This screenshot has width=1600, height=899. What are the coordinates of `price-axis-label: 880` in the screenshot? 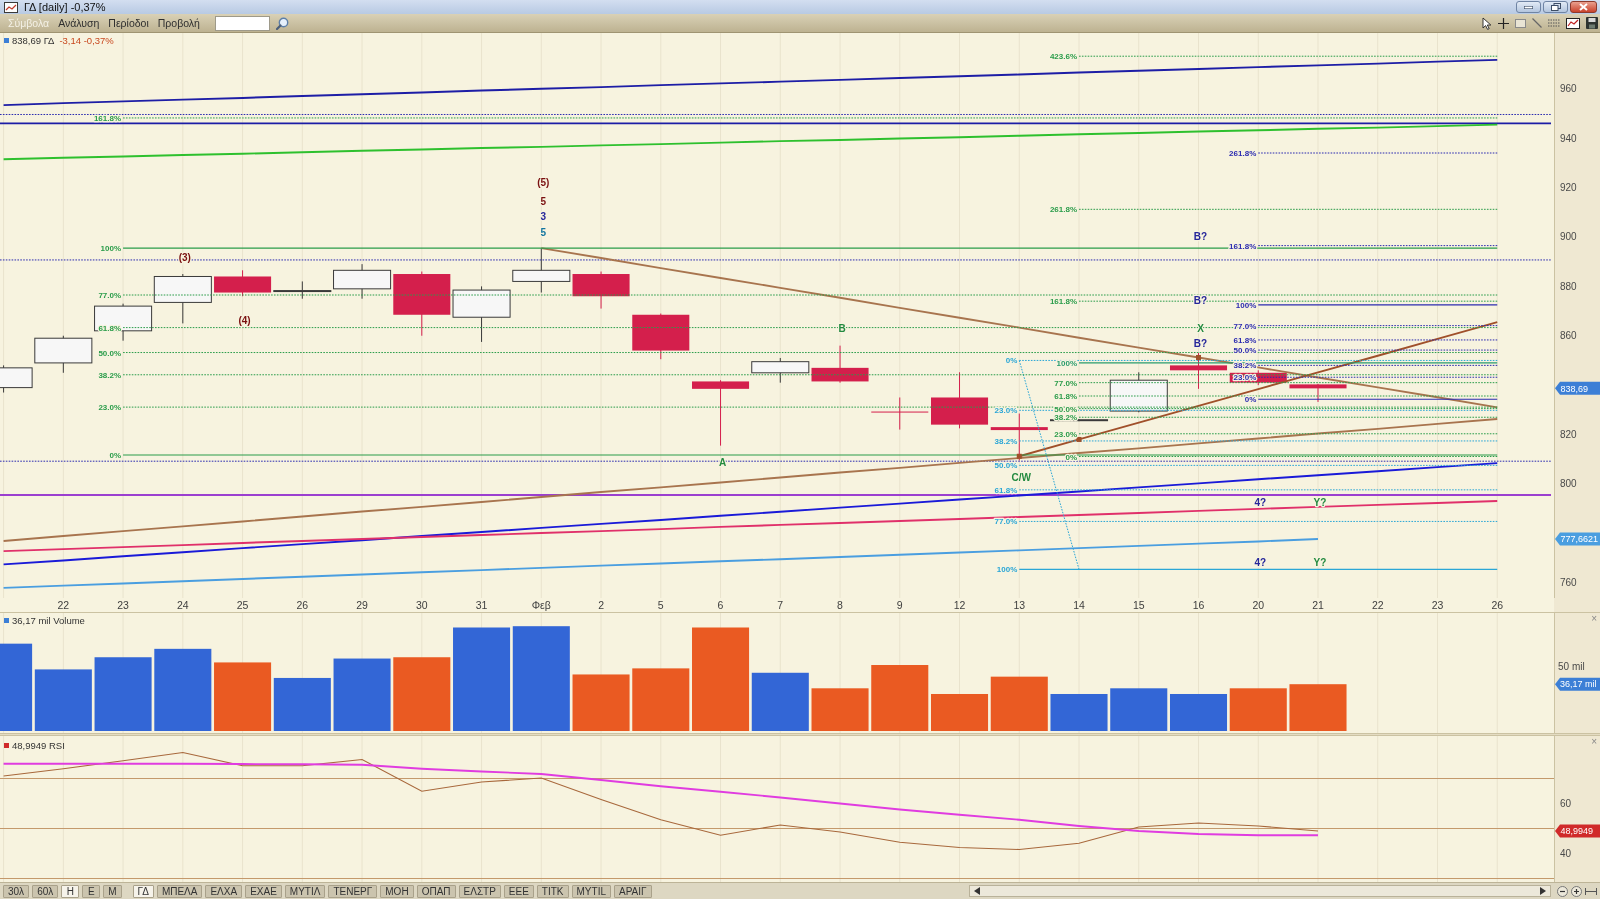 It's located at (1568, 286).